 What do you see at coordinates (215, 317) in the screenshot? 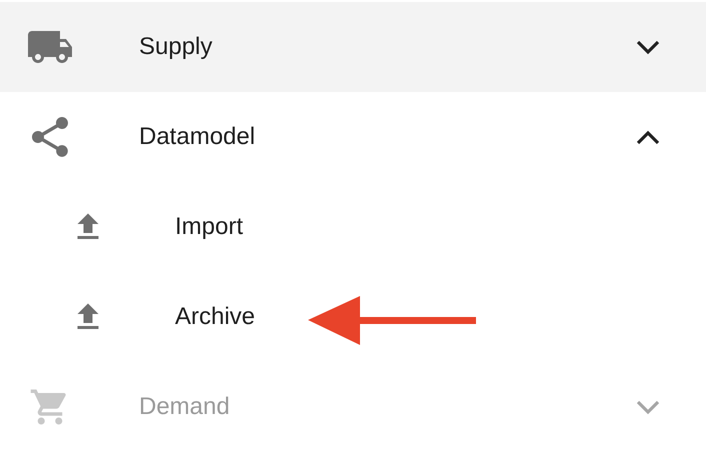
I see `menu-label: Archive` at bounding box center [215, 317].